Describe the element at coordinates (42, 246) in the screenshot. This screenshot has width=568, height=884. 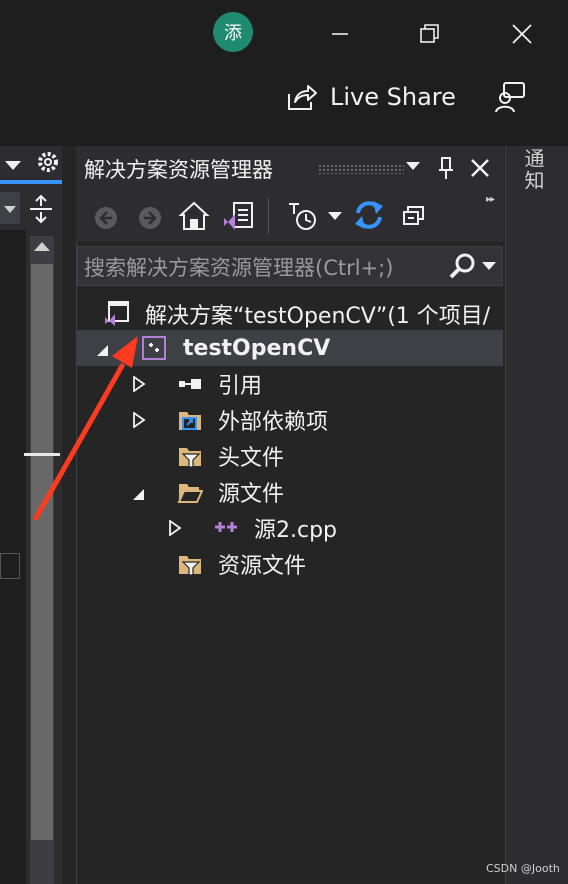
I see `scroll-up-icon` at that location.